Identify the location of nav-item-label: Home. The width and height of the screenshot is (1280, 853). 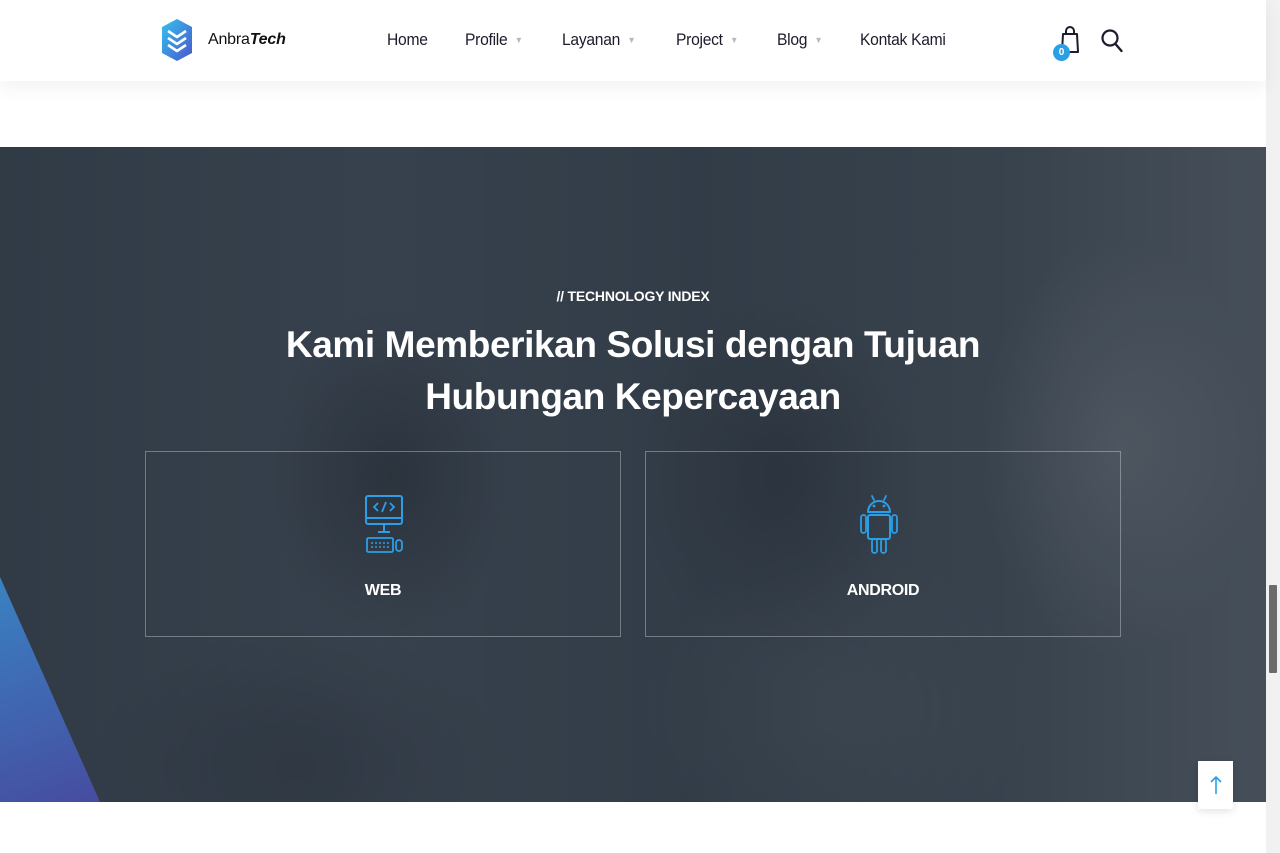
(407, 39).